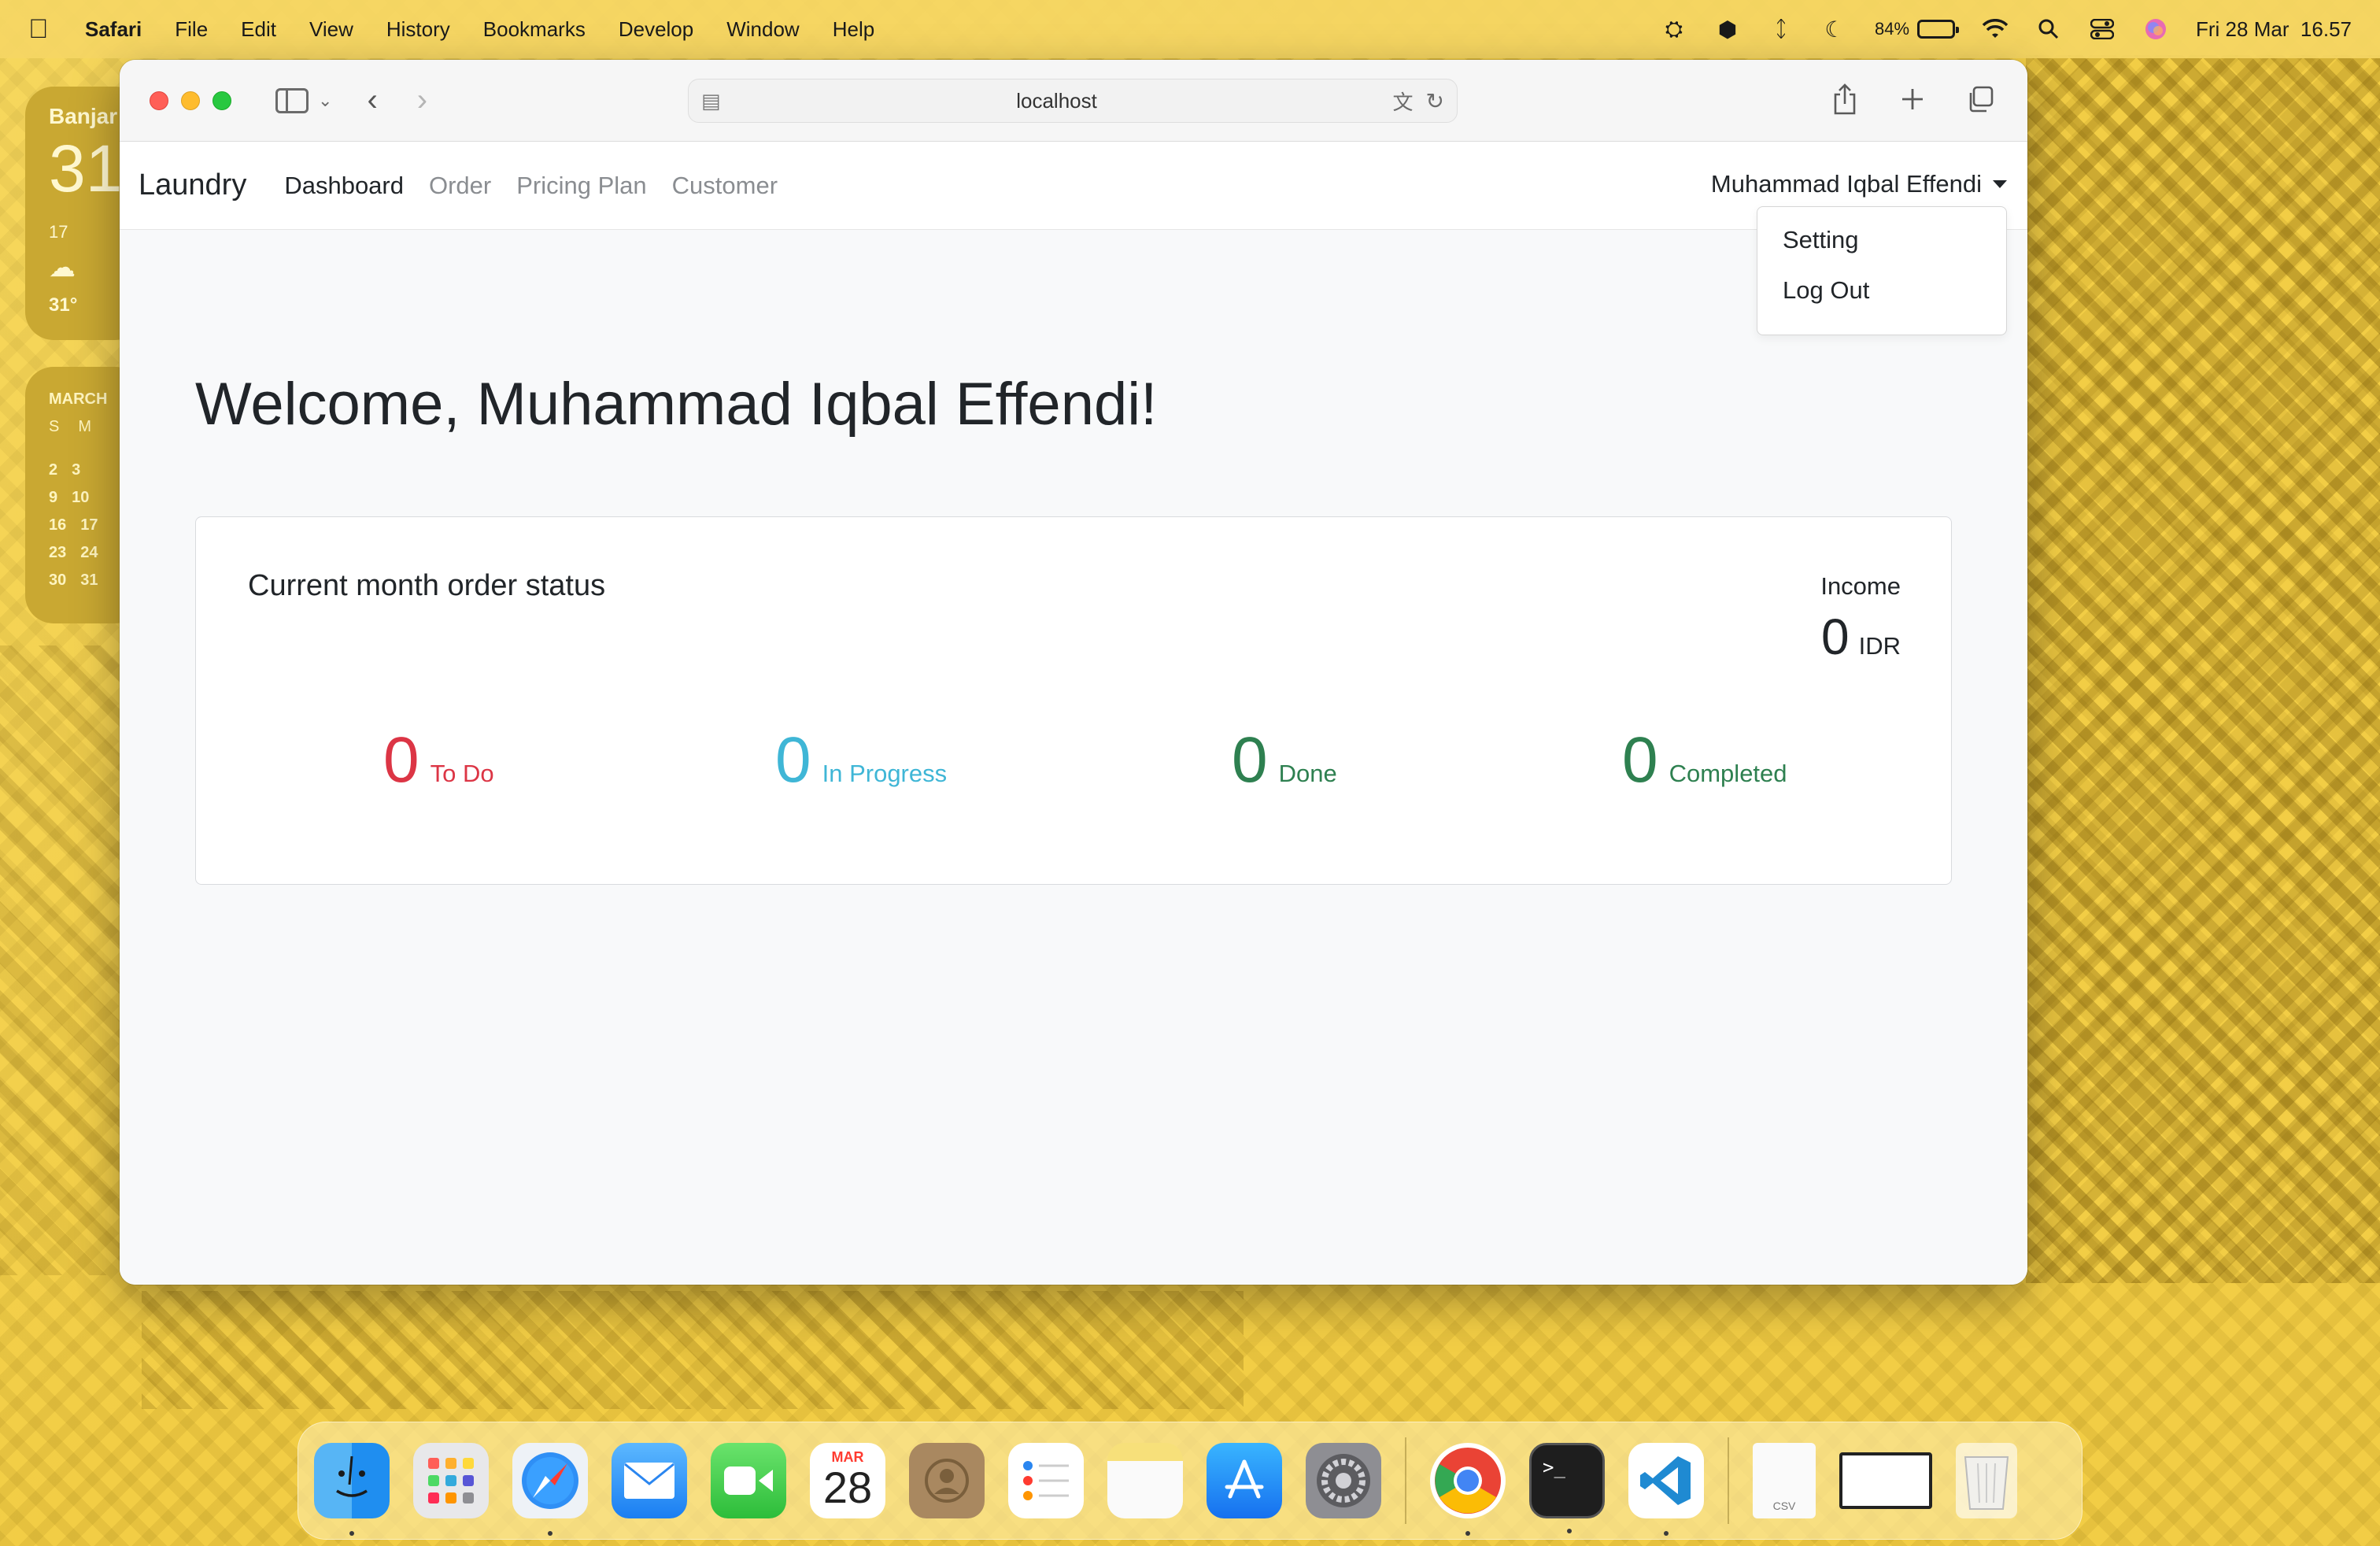 The height and width of the screenshot is (1546, 2380). I want to click on bluetooth-icon: ᛨ, so click(1781, 29).